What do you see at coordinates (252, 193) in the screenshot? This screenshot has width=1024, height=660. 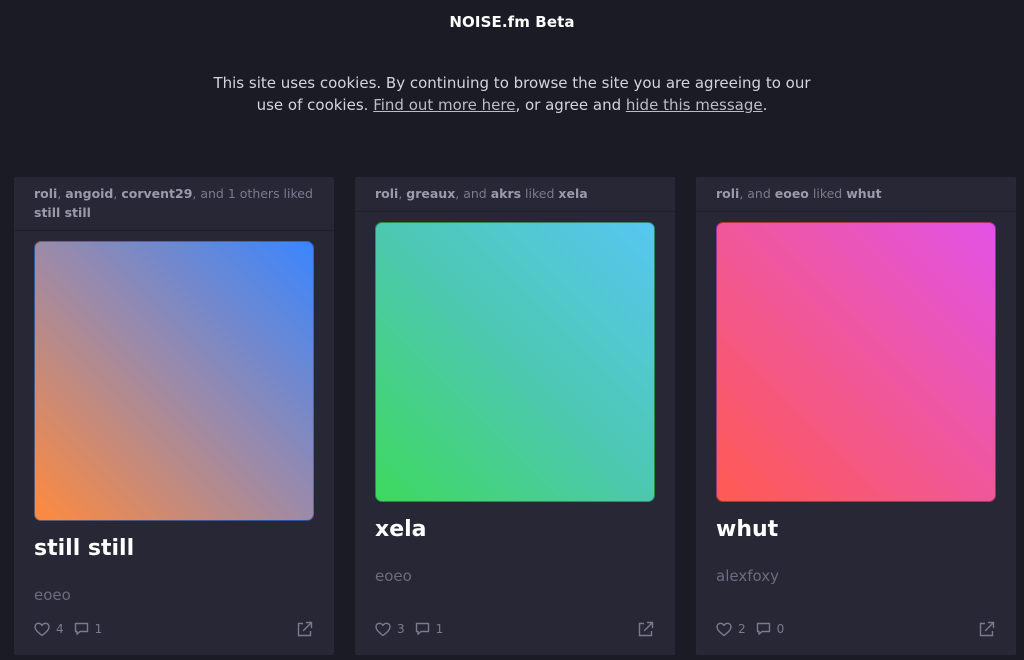 I see `liked-suffix: , and 1 others liked` at bounding box center [252, 193].